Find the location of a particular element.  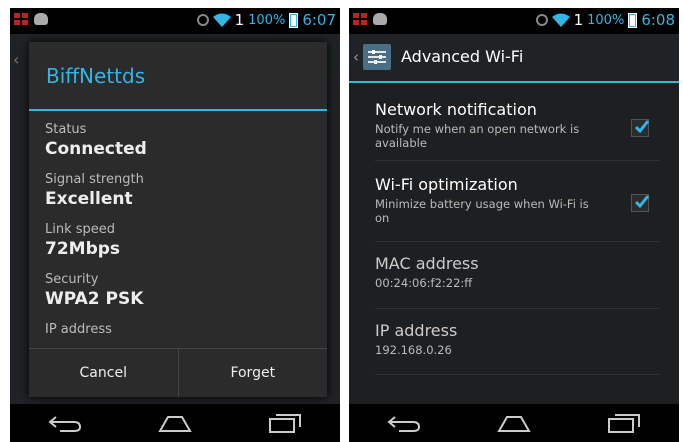

forget-button: Forget is located at coordinates (252, 373).